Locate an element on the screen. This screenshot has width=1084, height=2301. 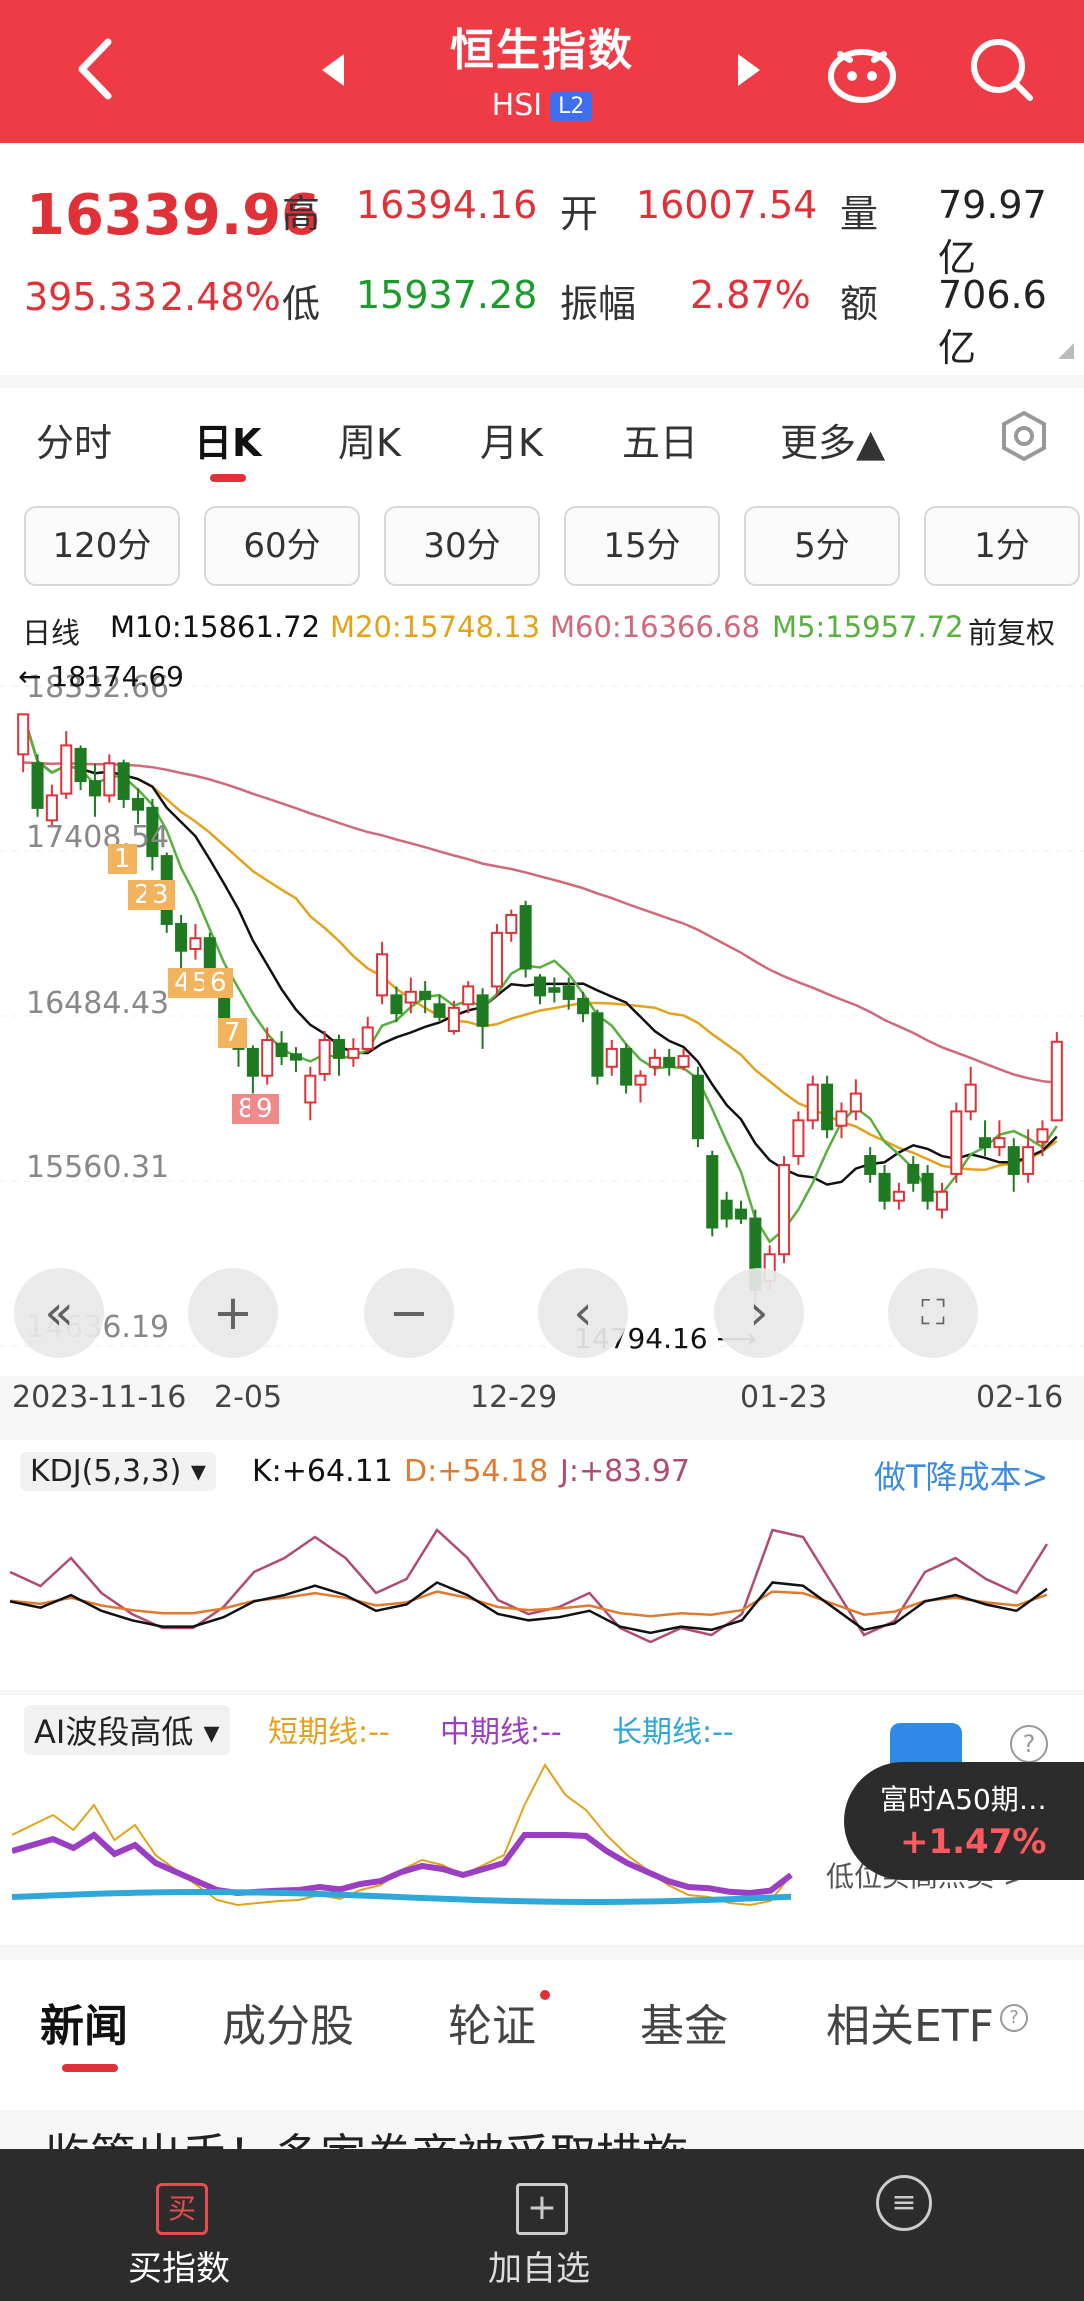
menu-icon: ≡ is located at coordinates (904, 2203).